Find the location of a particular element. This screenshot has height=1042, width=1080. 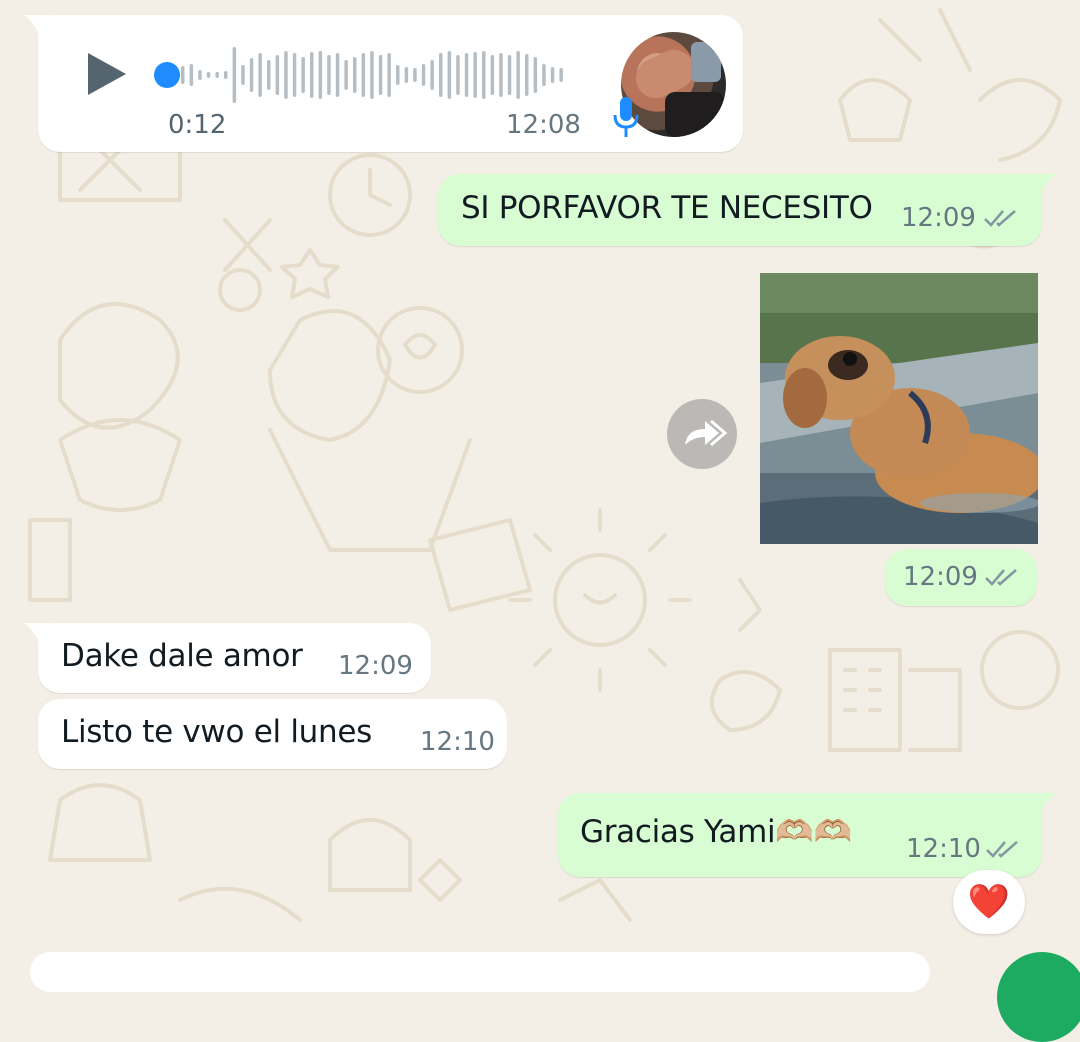

message-text: SI PORFAVOR TE NECESITO is located at coordinates (667, 208).